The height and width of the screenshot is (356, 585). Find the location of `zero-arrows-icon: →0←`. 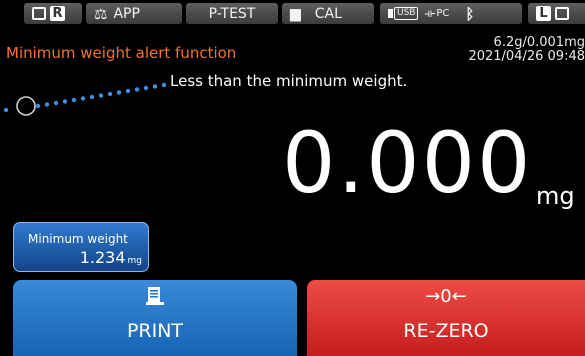

zero-arrows-icon: →0← is located at coordinates (446, 296).